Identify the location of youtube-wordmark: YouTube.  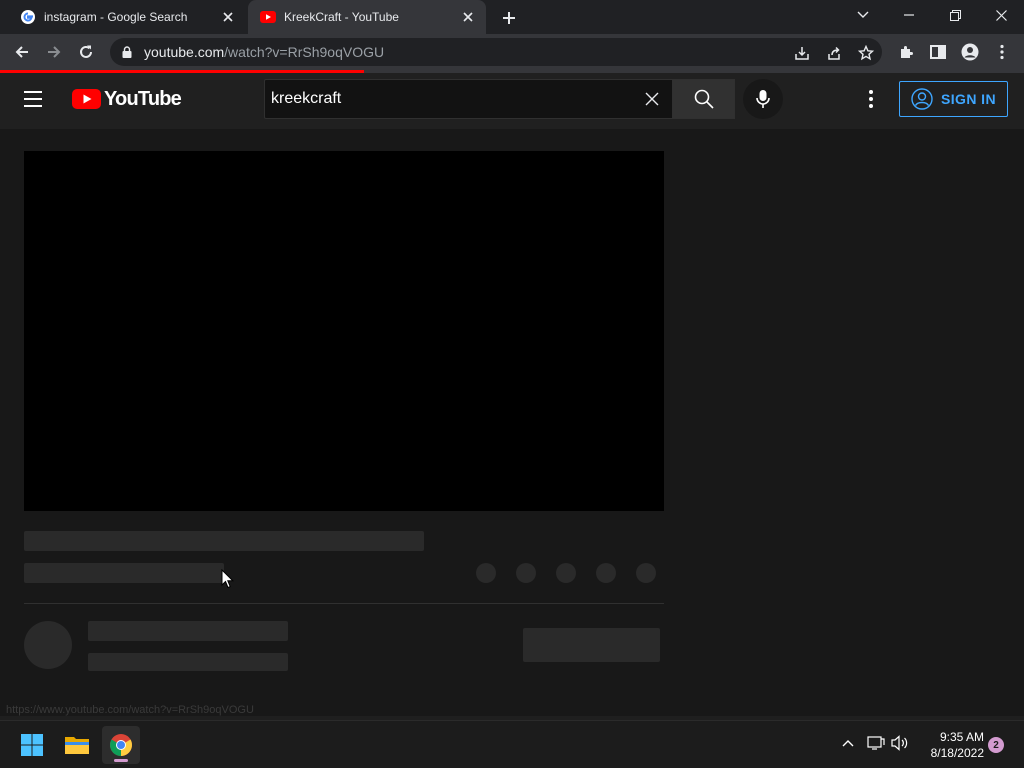
(143, 98).